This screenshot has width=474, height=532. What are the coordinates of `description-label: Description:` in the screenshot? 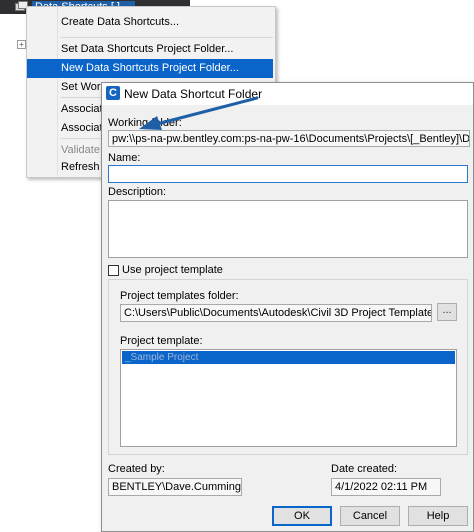 It's located at (137, 192).